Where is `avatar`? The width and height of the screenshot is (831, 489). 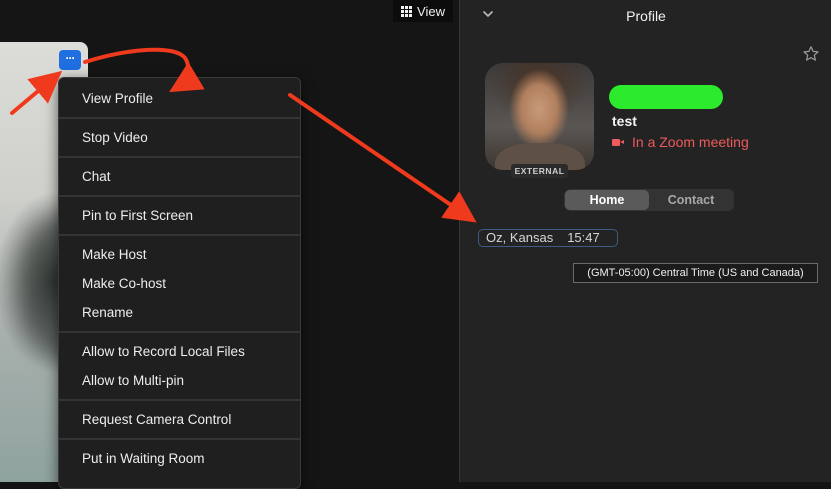 avatar is located at coordinates (539, 116).